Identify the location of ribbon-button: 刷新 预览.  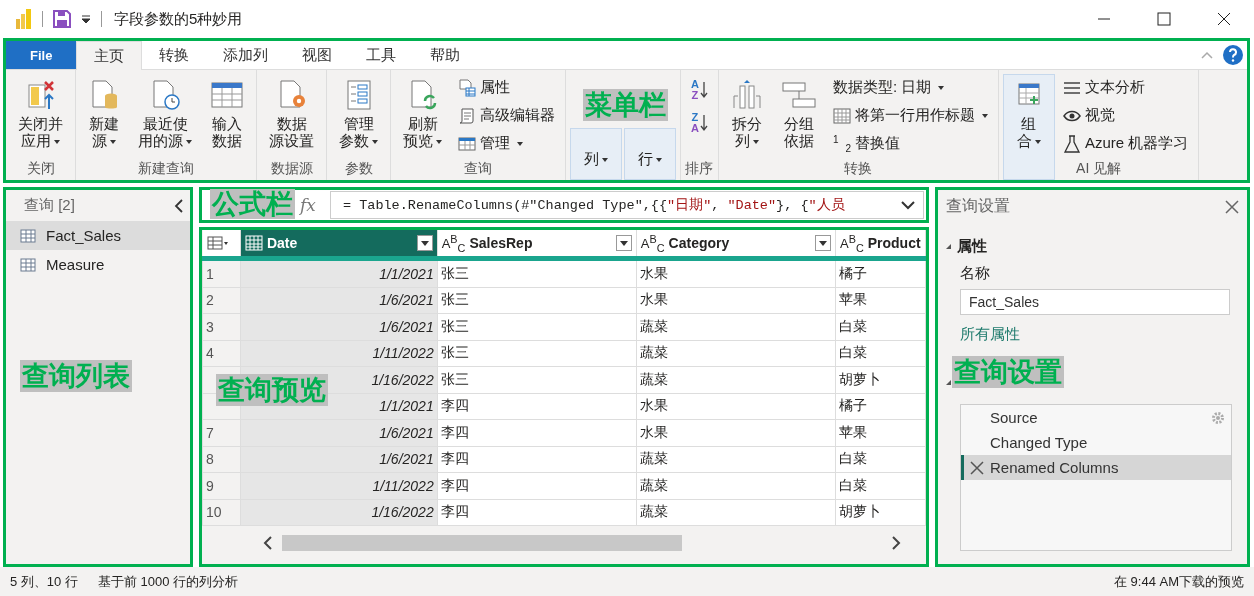
(422, 117).